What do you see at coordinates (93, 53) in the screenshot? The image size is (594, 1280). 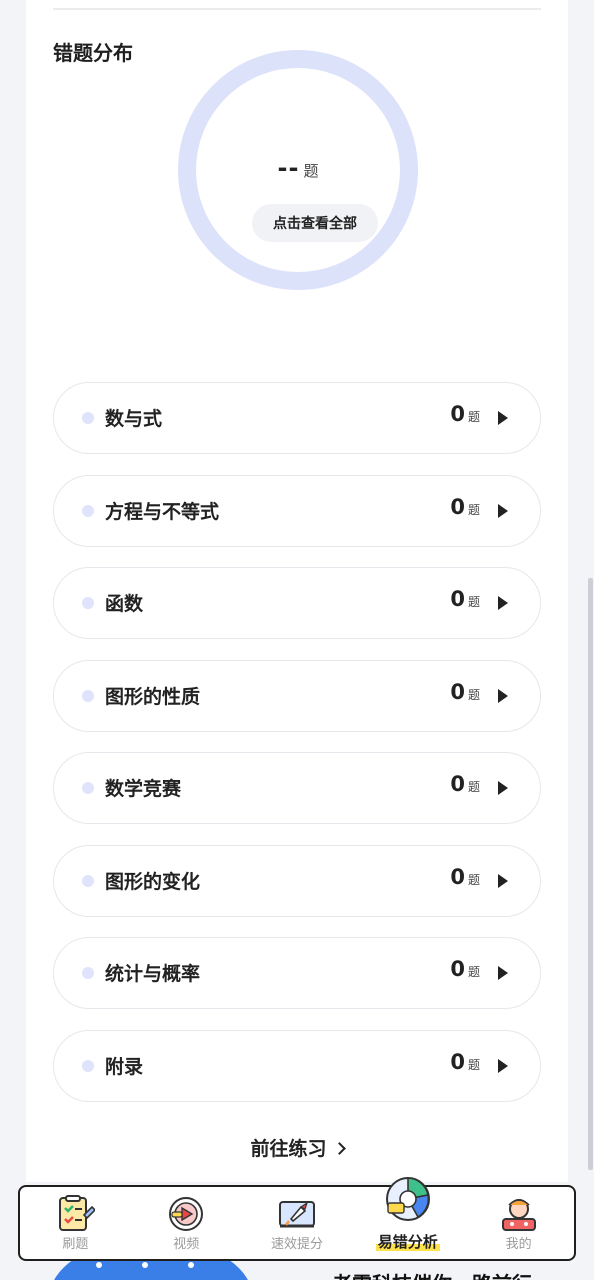 I see `section-title: 错题分布` at bounding box center [93, 53].